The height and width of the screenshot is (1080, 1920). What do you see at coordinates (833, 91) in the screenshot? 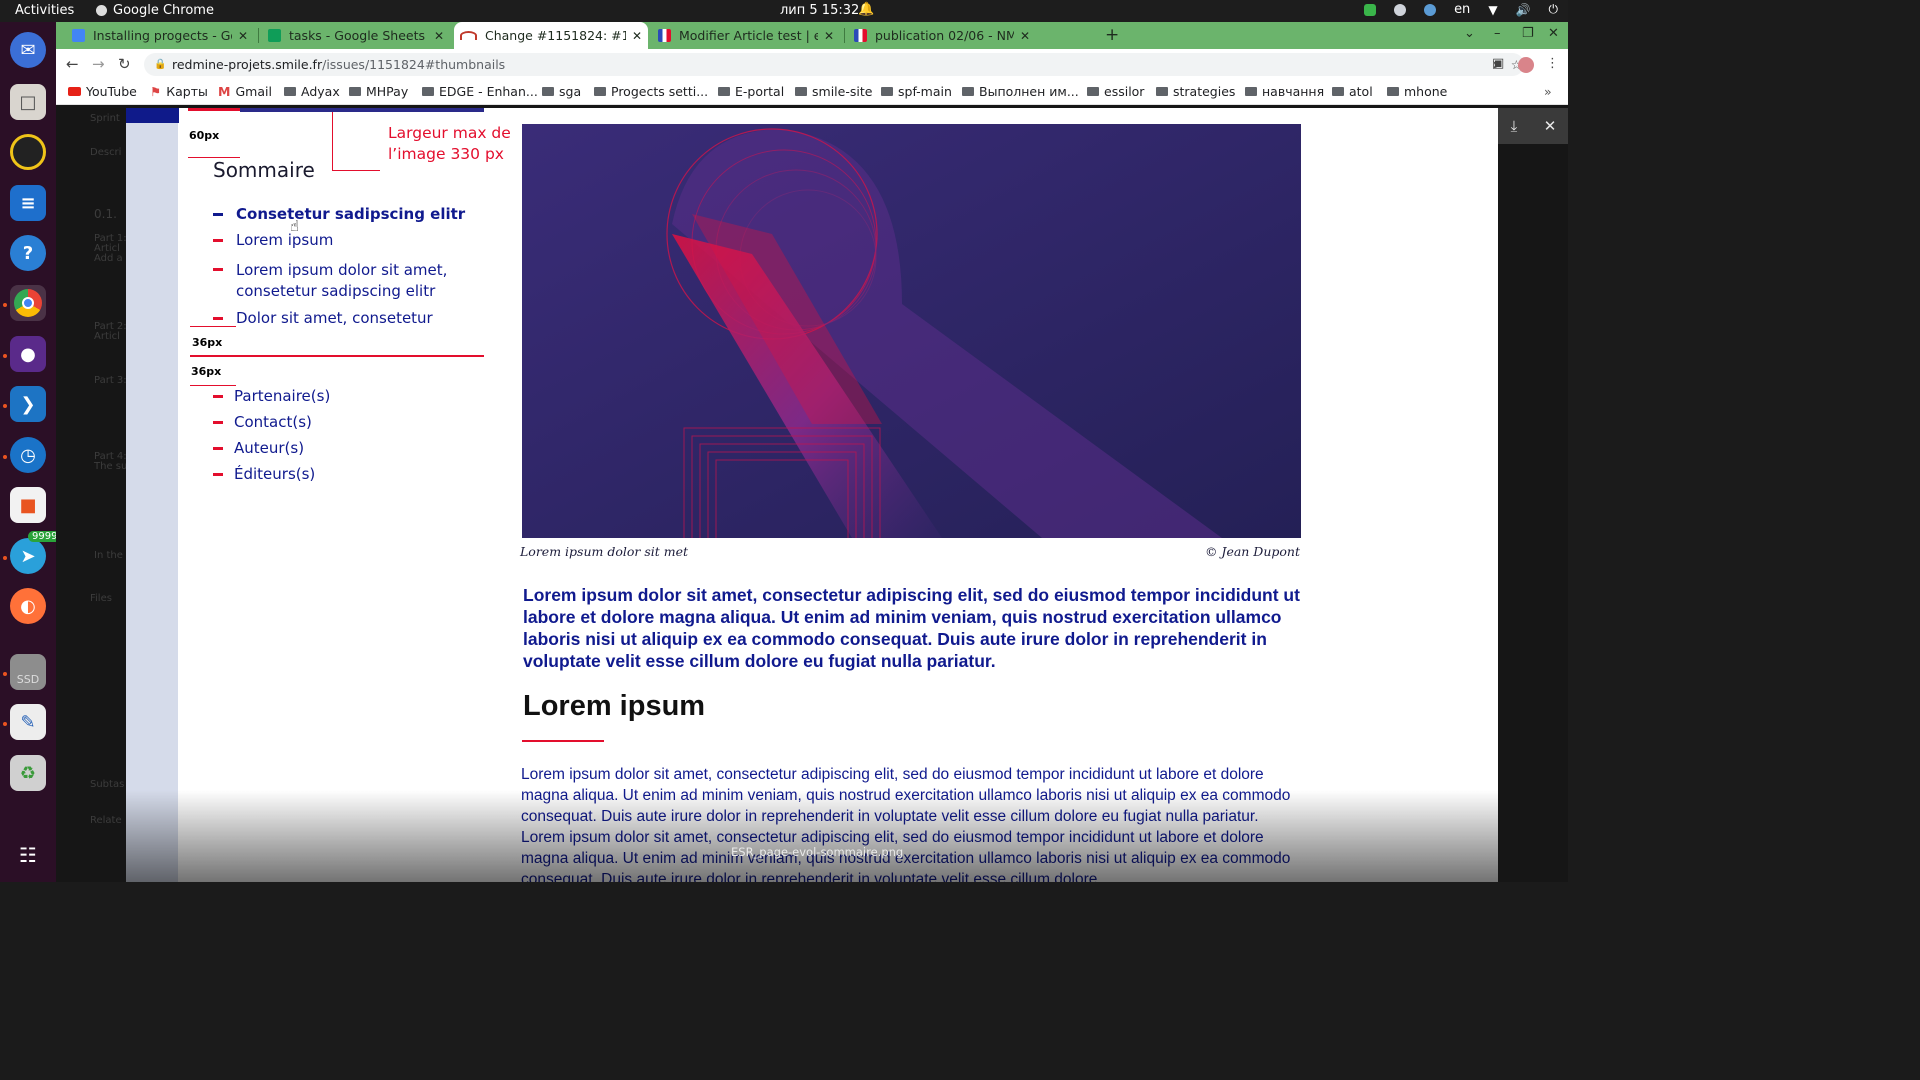
I see `bookmark-folder: smile-site` at bounding box center [833, 91].